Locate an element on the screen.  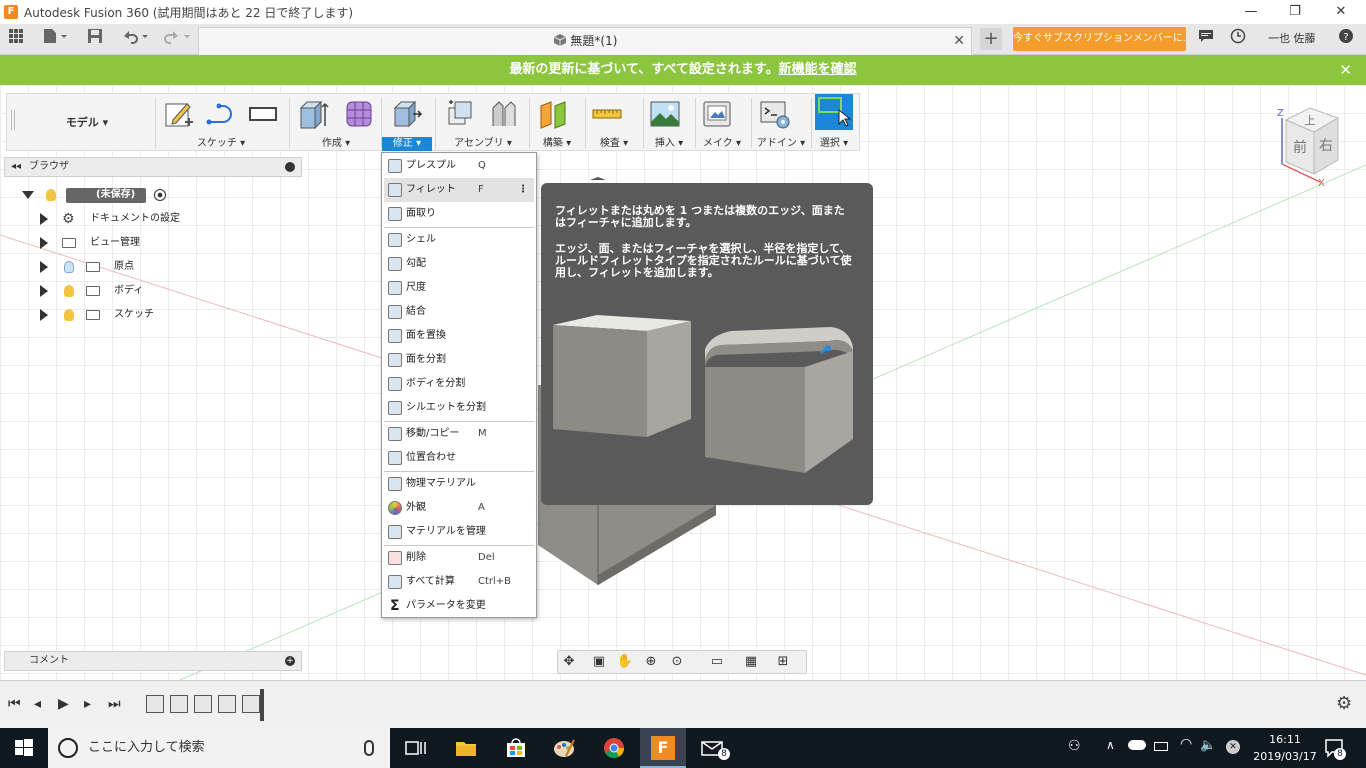
file-explorer-icon is located at coordinates (466, 748).